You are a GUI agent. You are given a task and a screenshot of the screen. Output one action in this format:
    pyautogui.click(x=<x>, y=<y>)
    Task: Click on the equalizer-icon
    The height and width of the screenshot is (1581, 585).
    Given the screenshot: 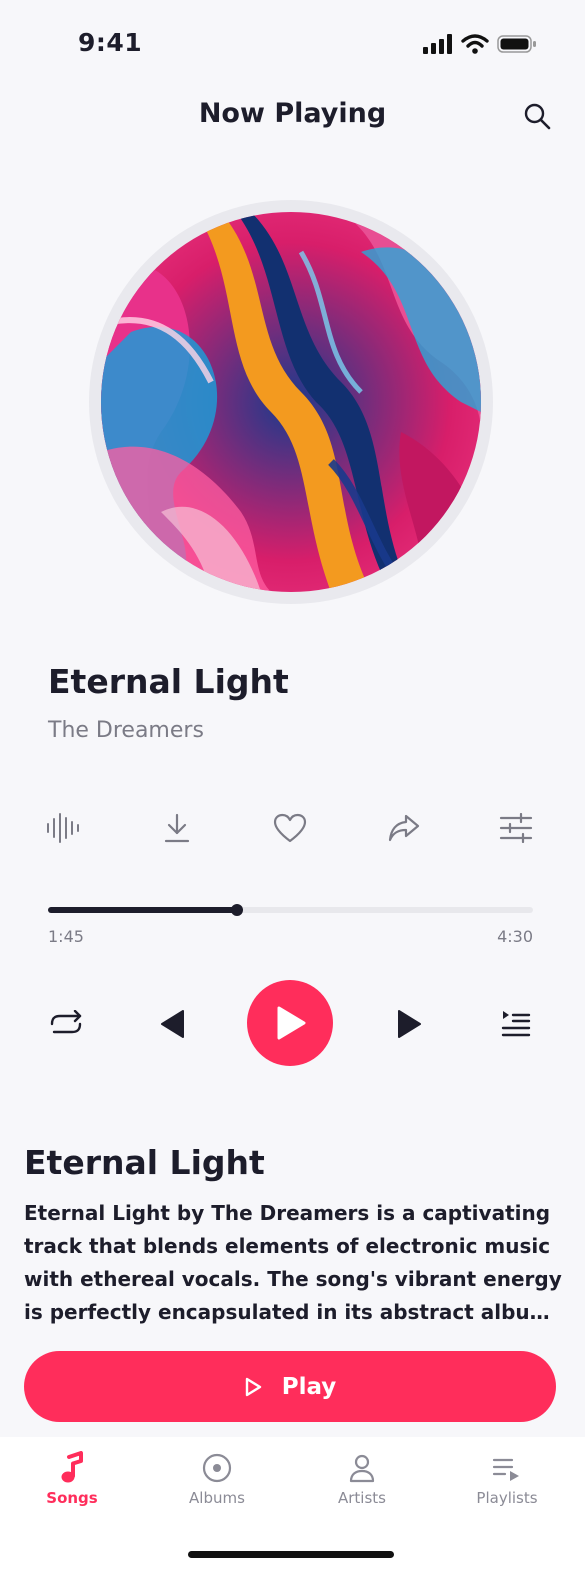 What is the action you would take?
    pyautogui.click(x=516, y=828)
    